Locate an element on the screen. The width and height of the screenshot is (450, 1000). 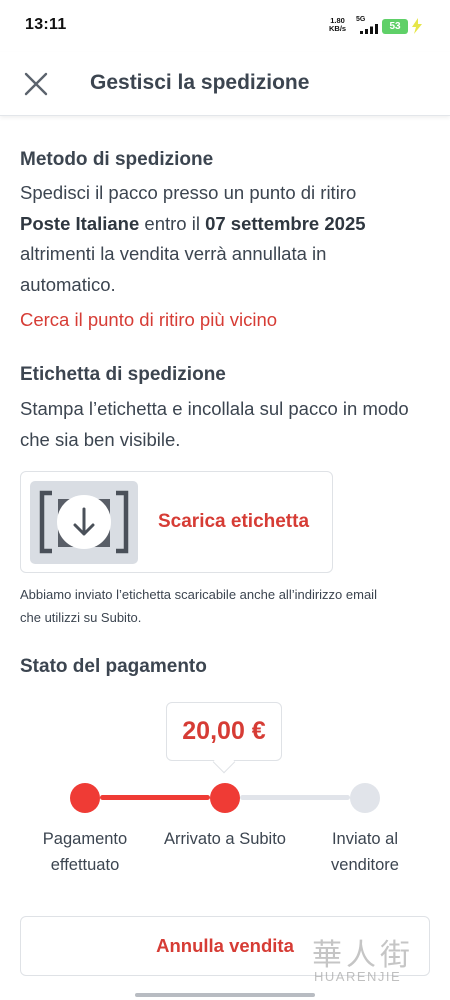
carrier-name: Poste Italiane is located at coordinates (80, 223).